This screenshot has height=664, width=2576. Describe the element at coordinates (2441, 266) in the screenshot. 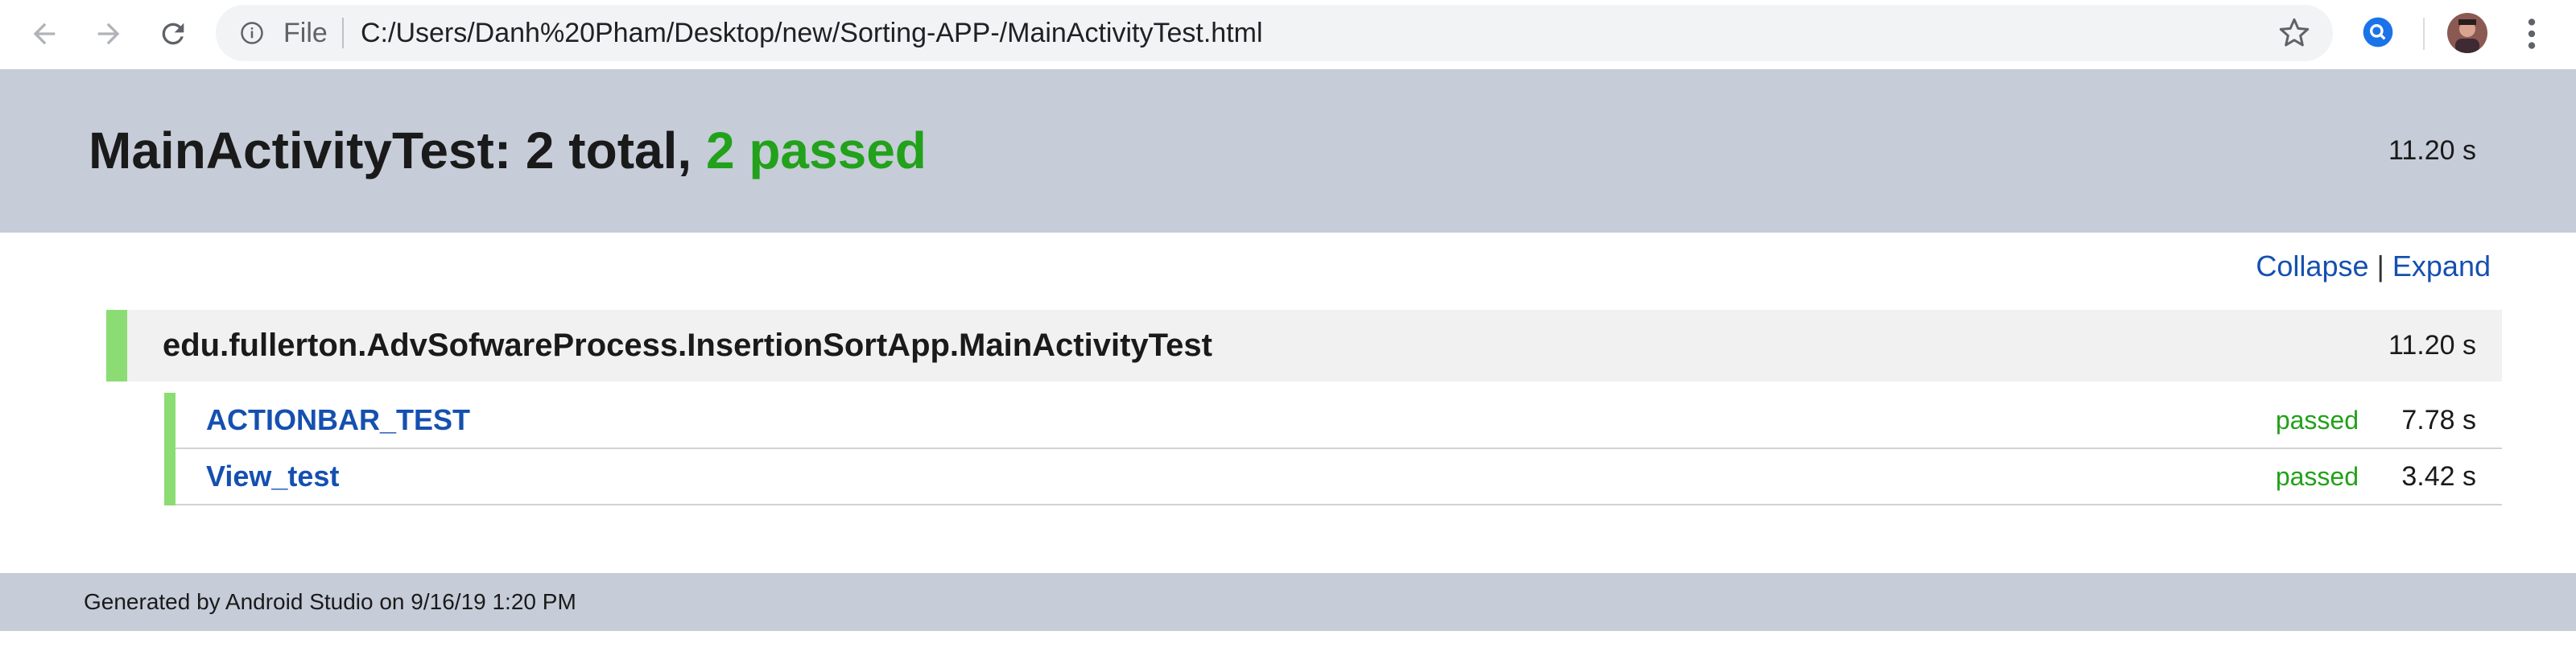

I see `expand-link: Expand` at that location.